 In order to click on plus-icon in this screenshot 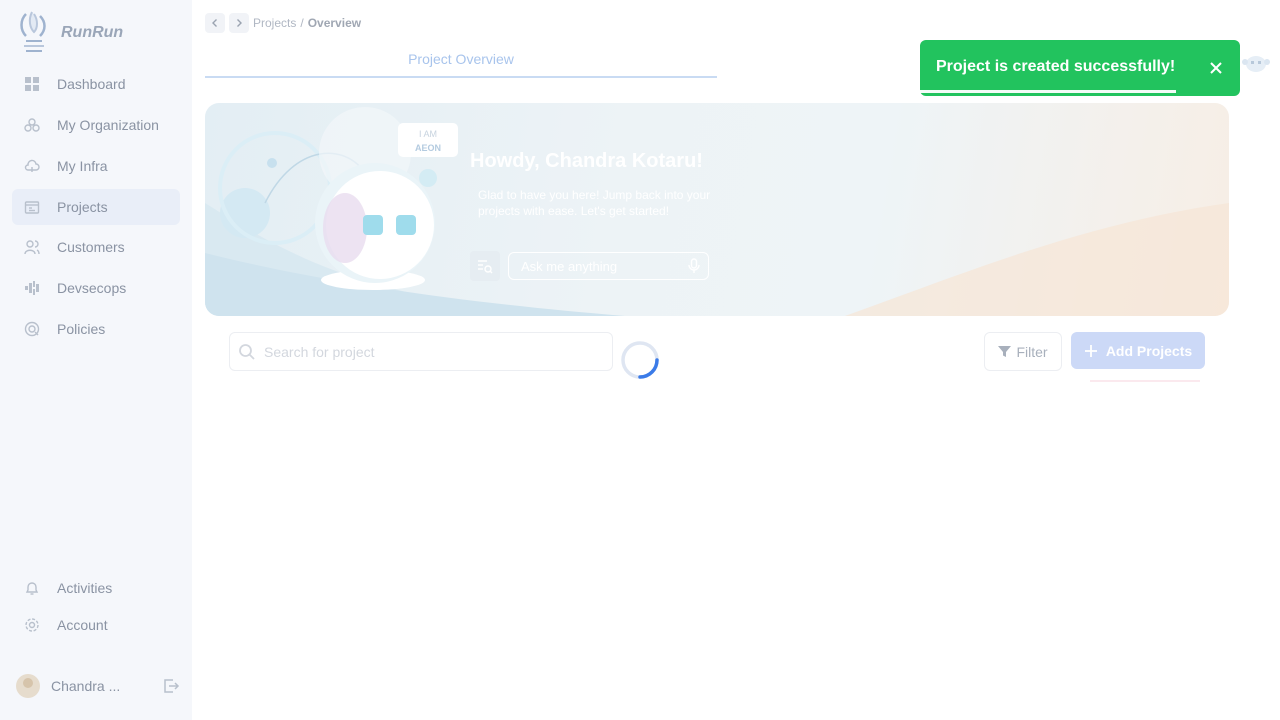, I will do `click(1091, 351)`.